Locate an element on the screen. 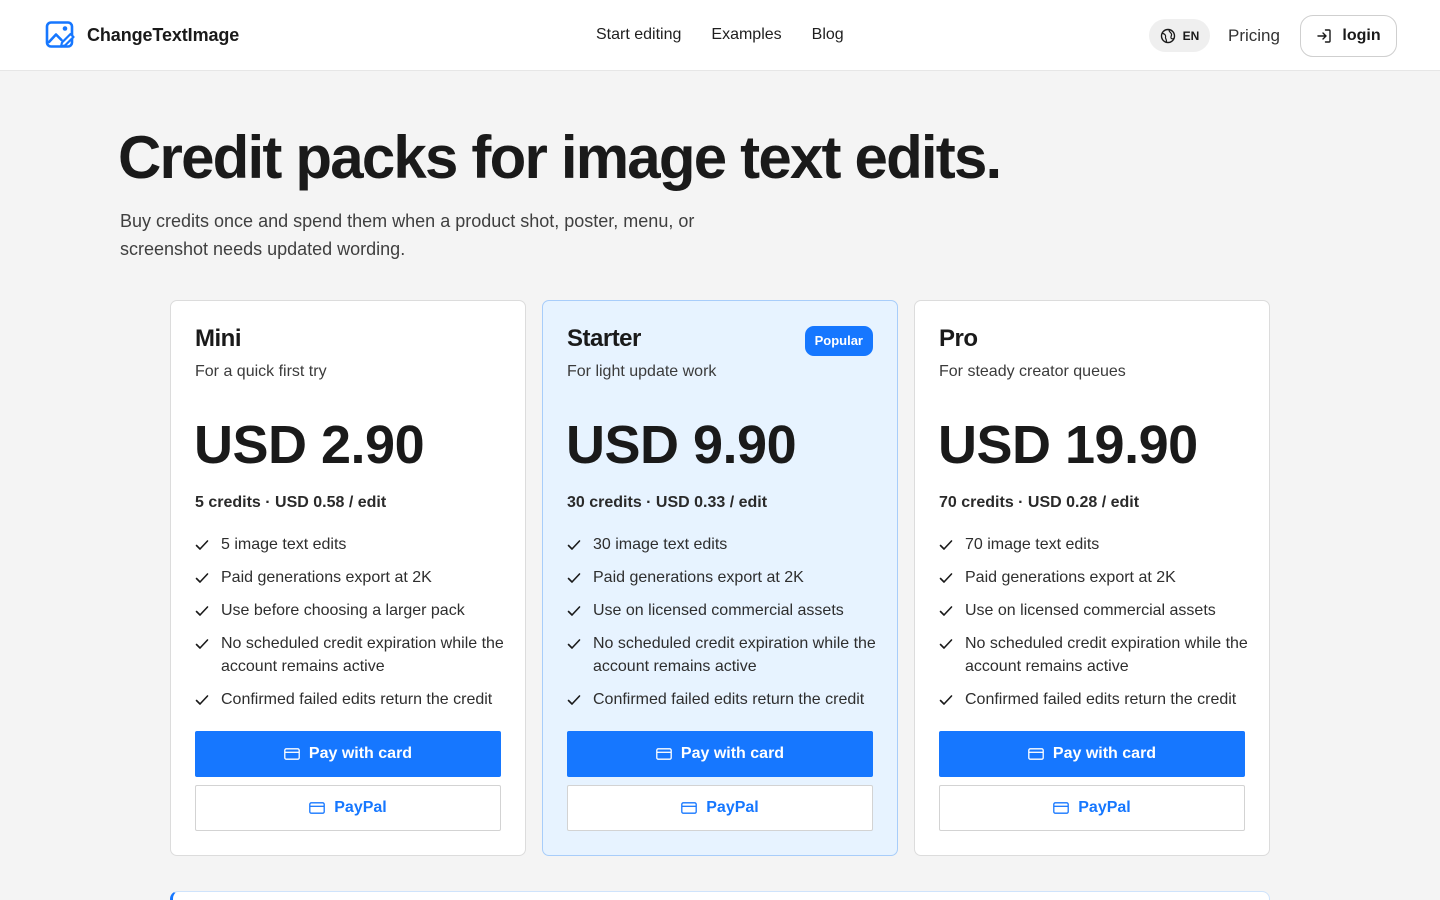 The image size is (1440, 900). feature-text: Use before choosing a larger pack is located at coordinates (343, 610).